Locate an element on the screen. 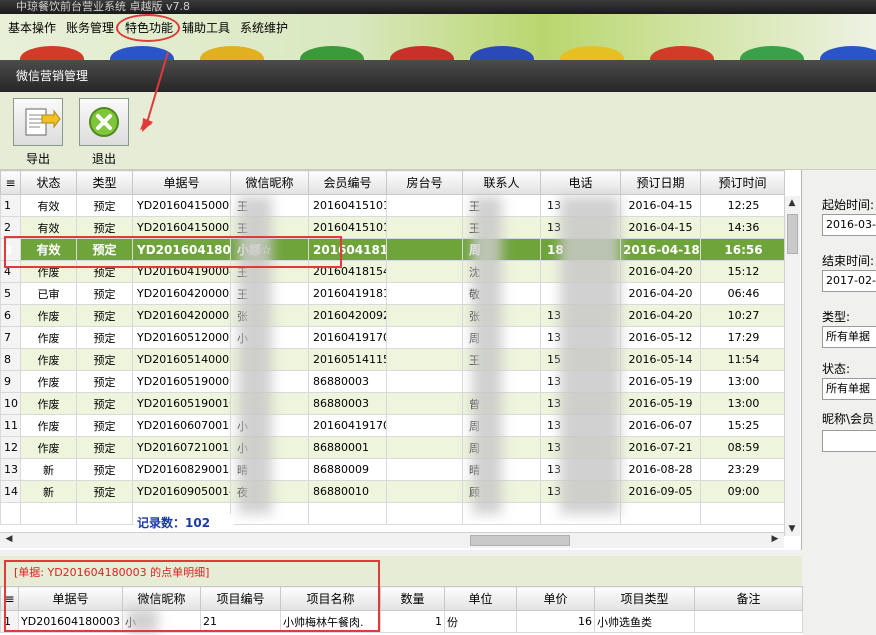  export-button: 导出 is located at coordinates (38, 132).